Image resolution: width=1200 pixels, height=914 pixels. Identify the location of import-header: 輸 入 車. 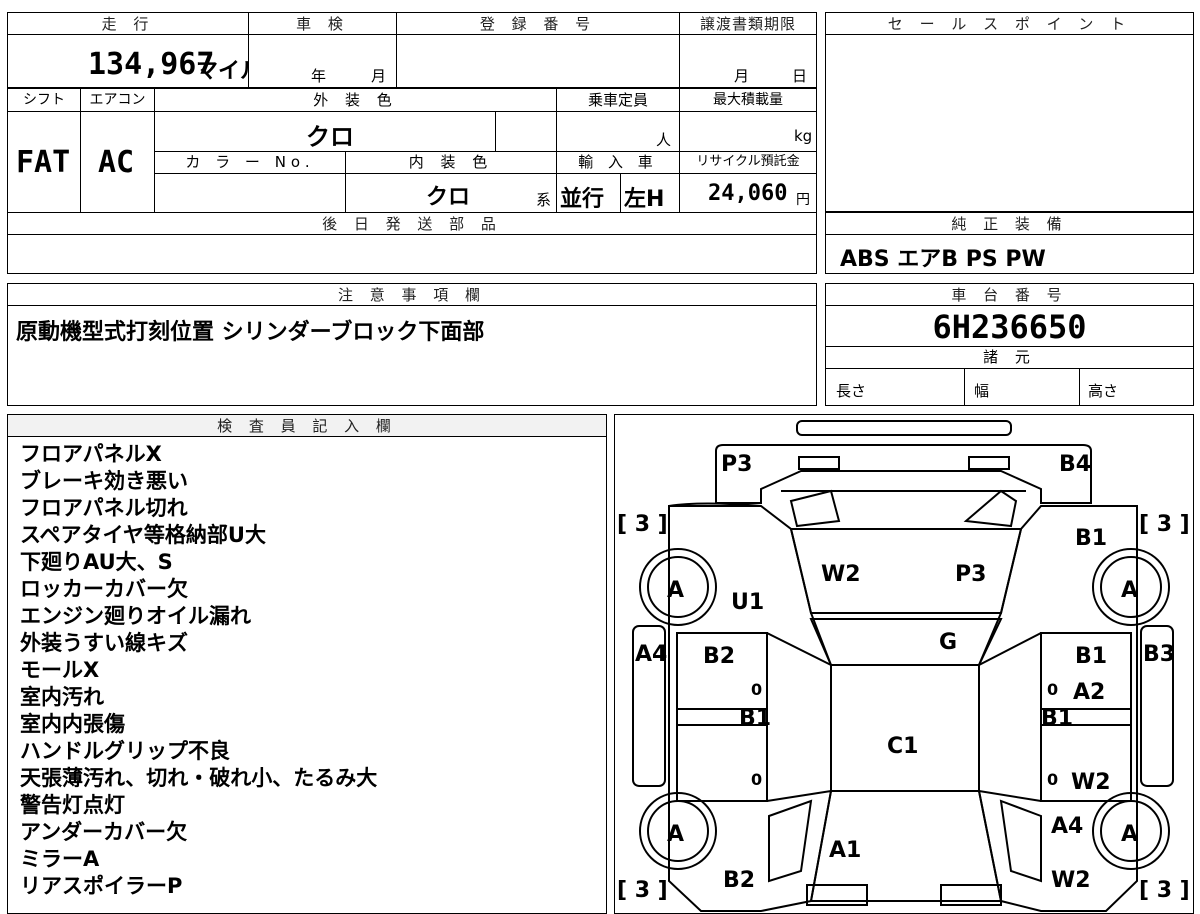
(618, 162).